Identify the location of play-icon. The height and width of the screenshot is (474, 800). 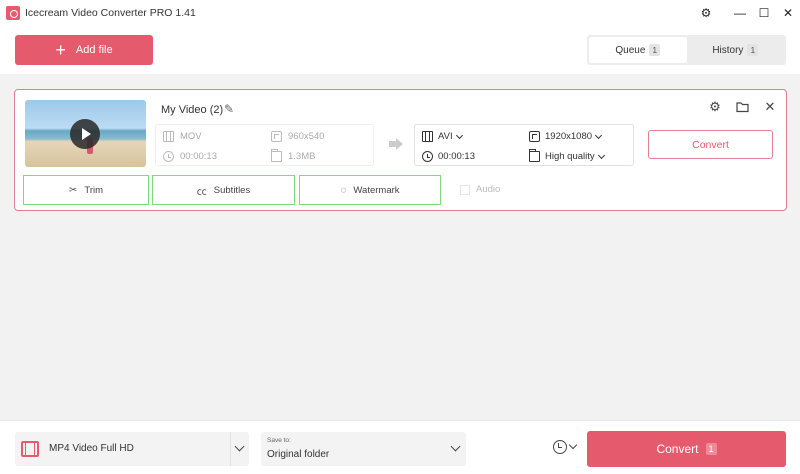
(85, 134).